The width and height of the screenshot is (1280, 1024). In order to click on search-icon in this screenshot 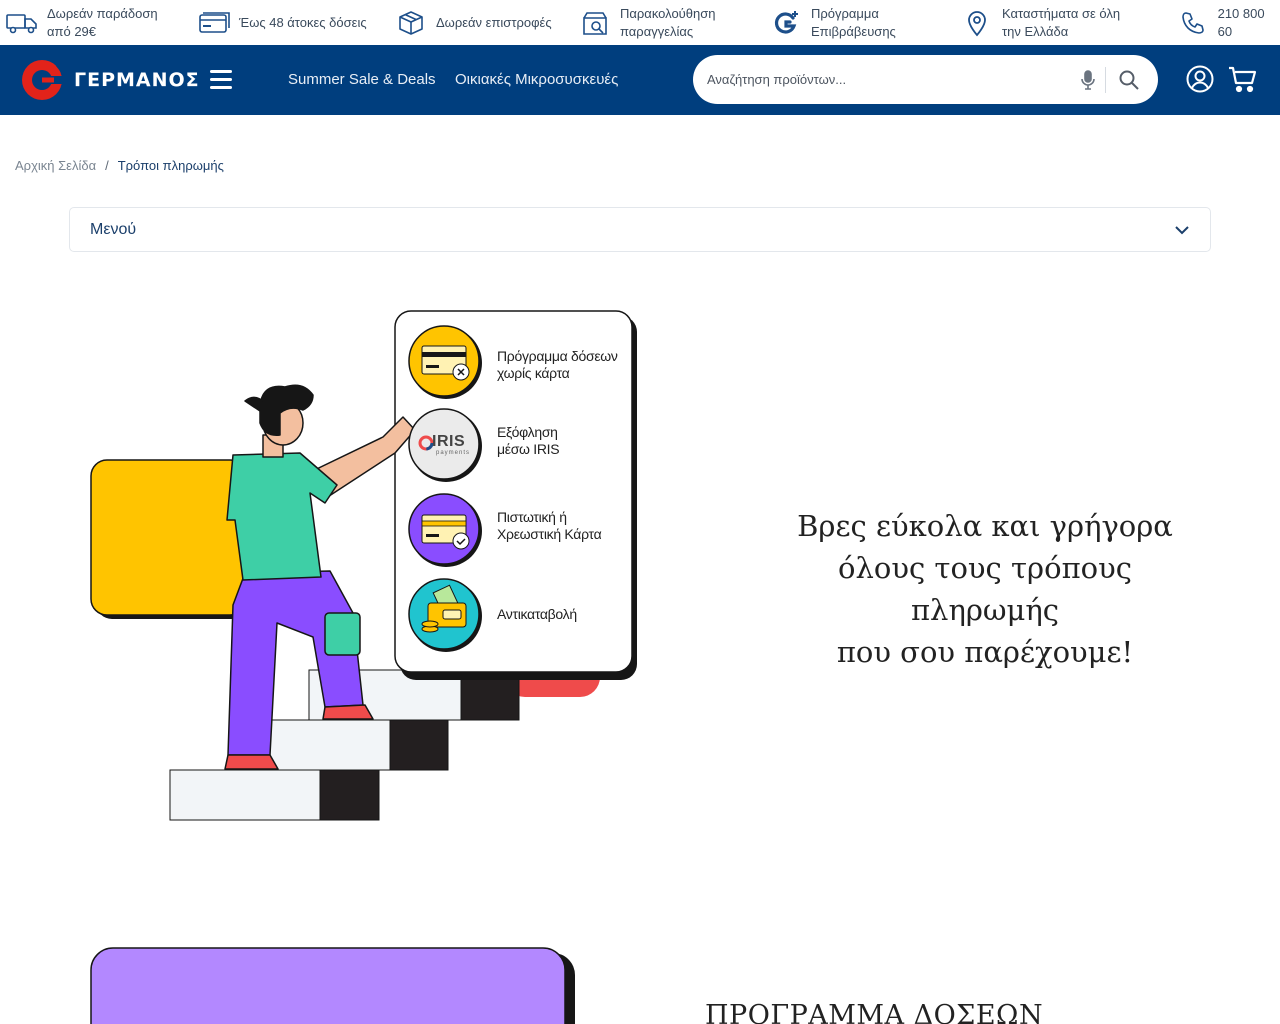, I will do `click(1129, 80)`.